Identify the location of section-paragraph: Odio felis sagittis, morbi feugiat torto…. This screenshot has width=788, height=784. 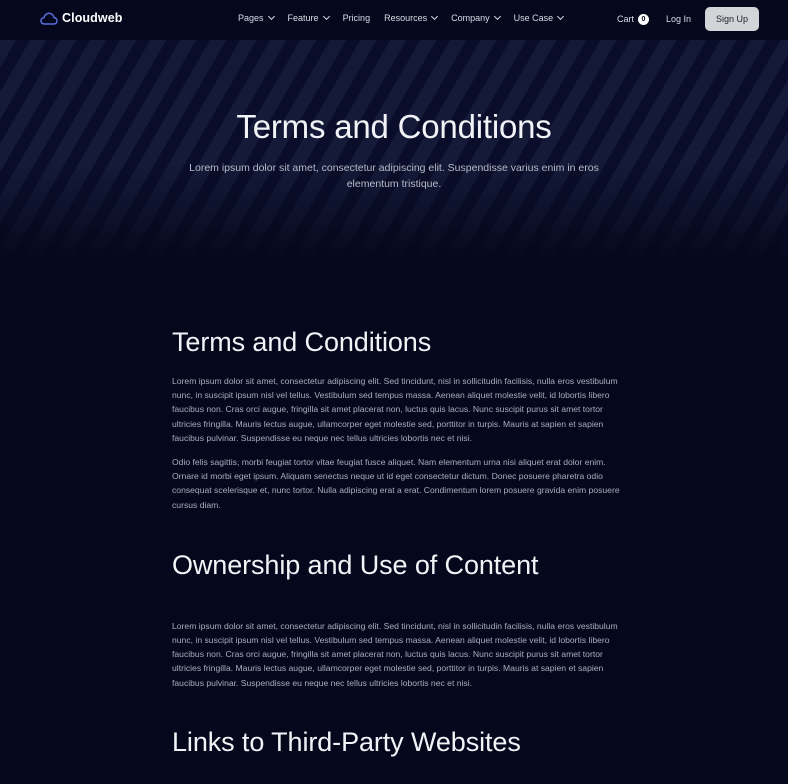
(396, 483).